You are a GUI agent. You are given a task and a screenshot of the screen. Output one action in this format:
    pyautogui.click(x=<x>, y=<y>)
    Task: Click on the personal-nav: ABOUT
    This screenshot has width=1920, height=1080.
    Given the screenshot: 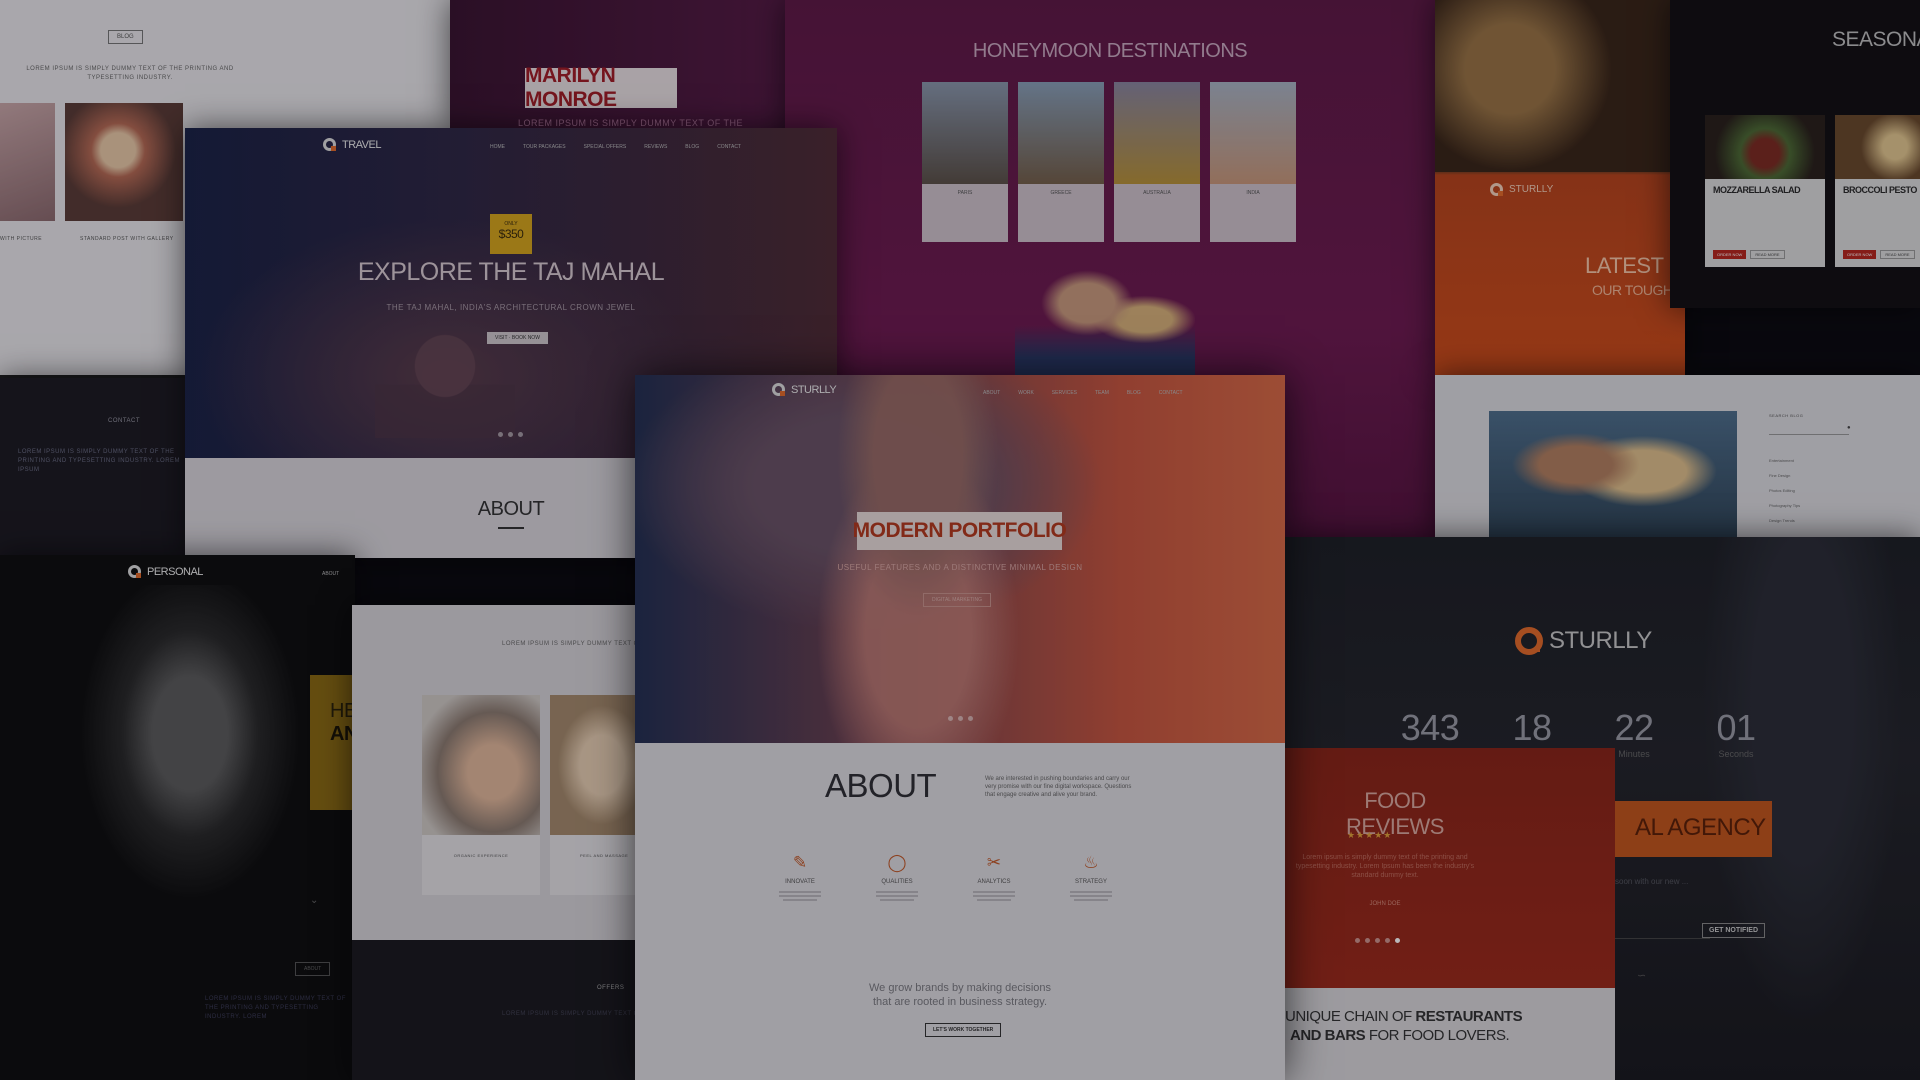 What is the action you would take?
    pyautogui.click(x=330, y=574)
    